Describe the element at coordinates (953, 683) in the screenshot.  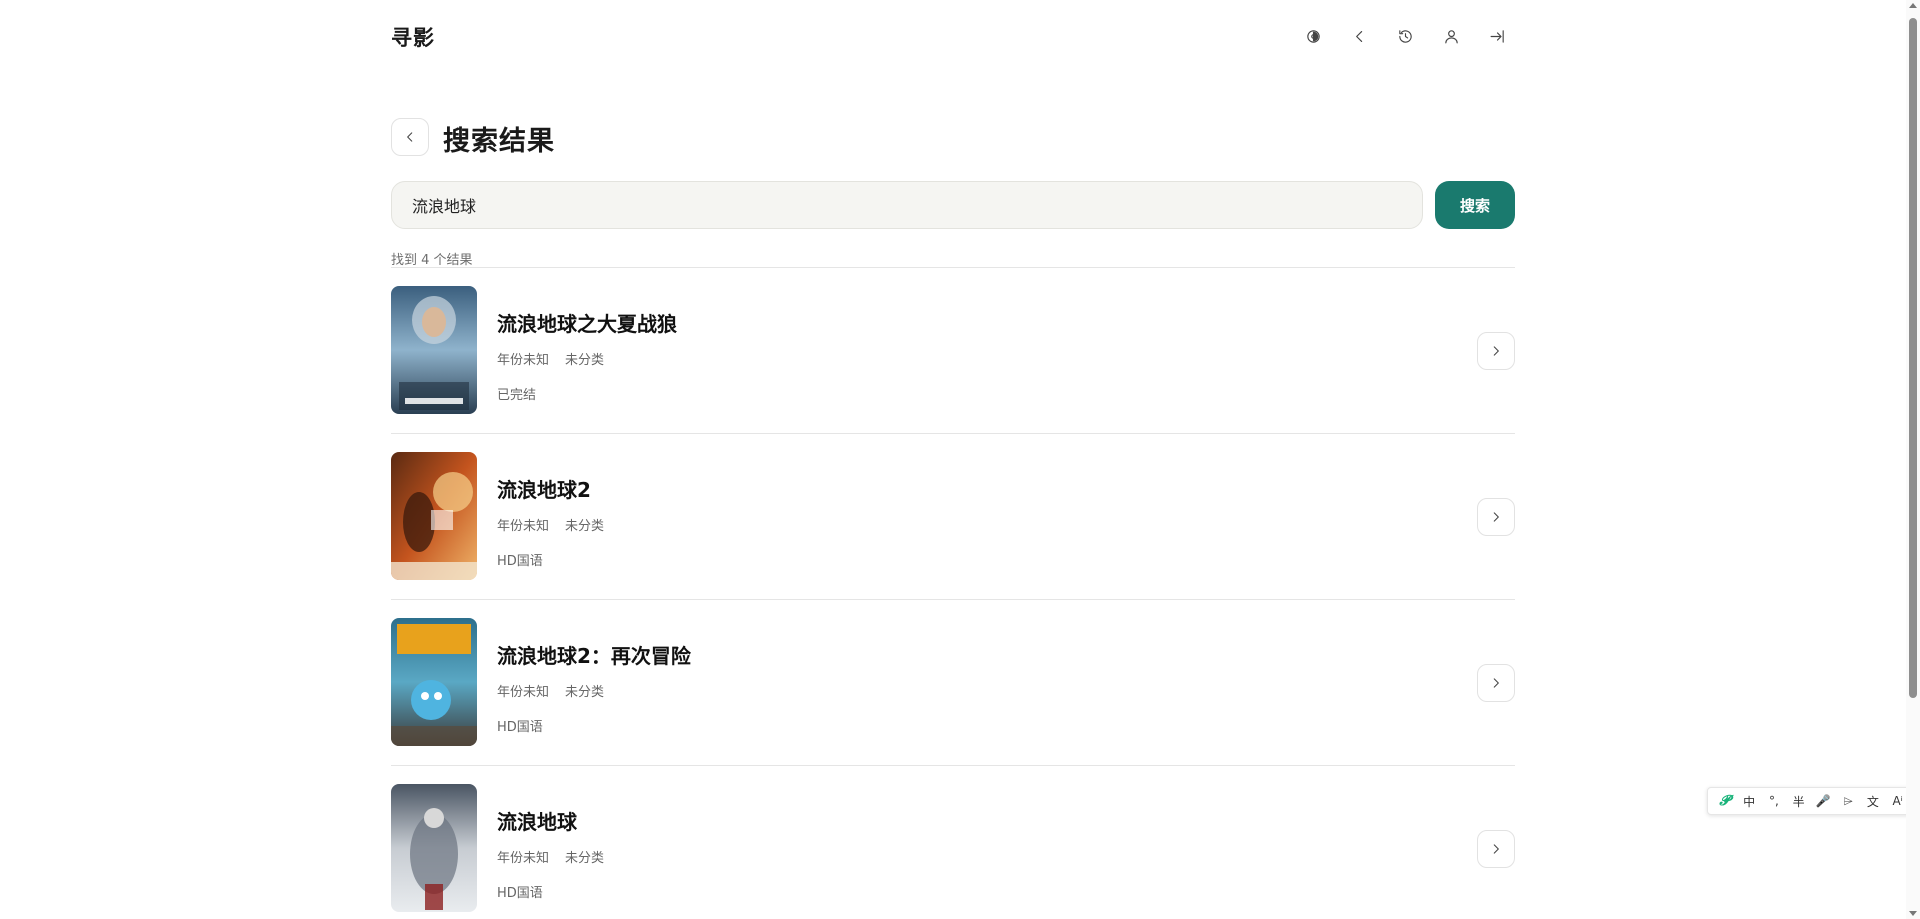
I see `result-item: 流浪地球2：再次冒险 年份未知 未分类 HD国语` at that location.